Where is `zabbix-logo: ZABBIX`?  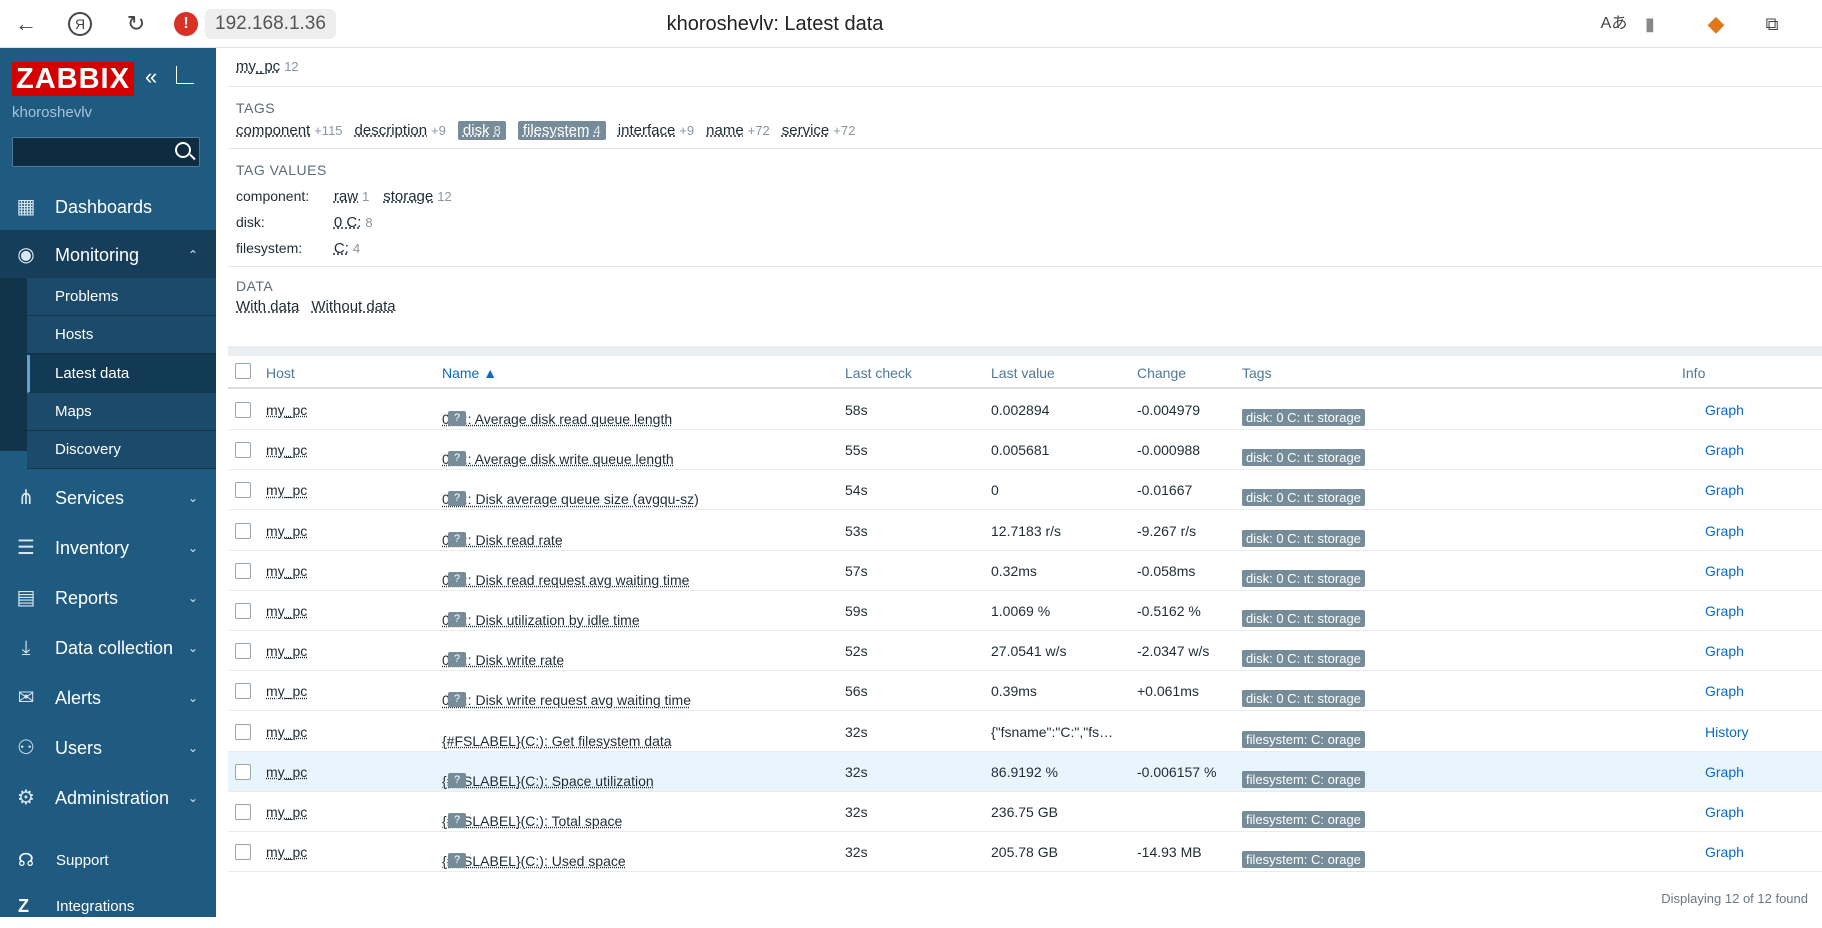 zabbix-logo: ZABBIX is located at coordinates (73, 79).